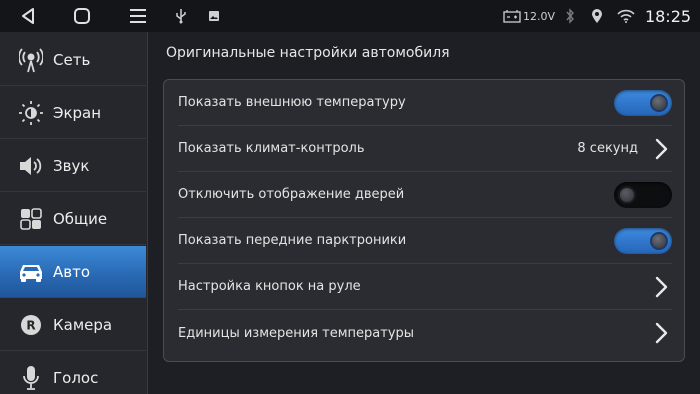 The height and width of the screenshot is (394, 700). I want to click on sidebar-item-general: Общие, so click(73, 219).